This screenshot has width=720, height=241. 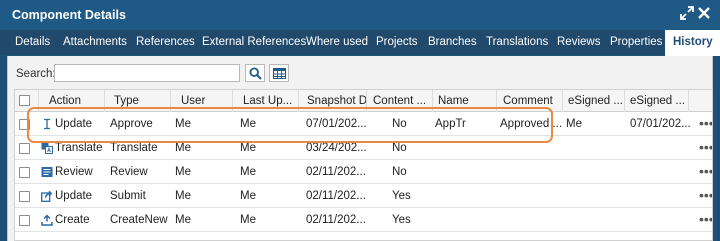 What do you see at coordinates (47, 172) in the screenshot?
I see `review-icon` at bounding box center [47, 172].